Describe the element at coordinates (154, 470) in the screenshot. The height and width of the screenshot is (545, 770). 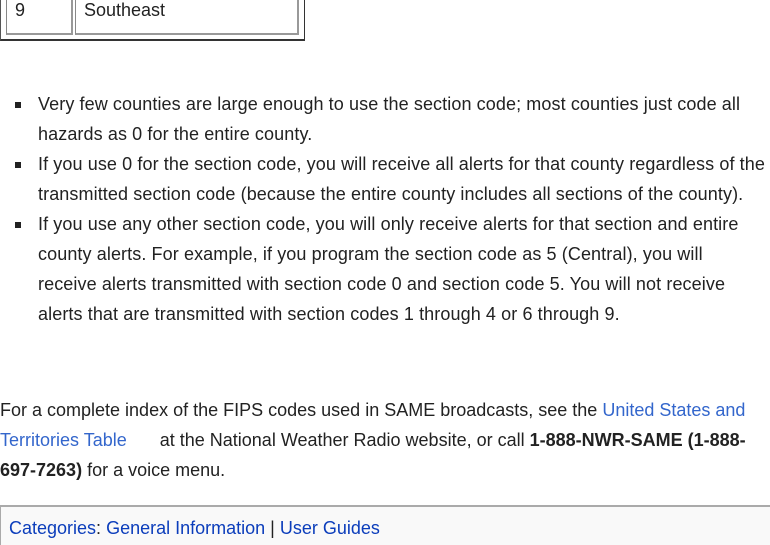
I see `paragraph-text-end: for a voice menu.` at that location.